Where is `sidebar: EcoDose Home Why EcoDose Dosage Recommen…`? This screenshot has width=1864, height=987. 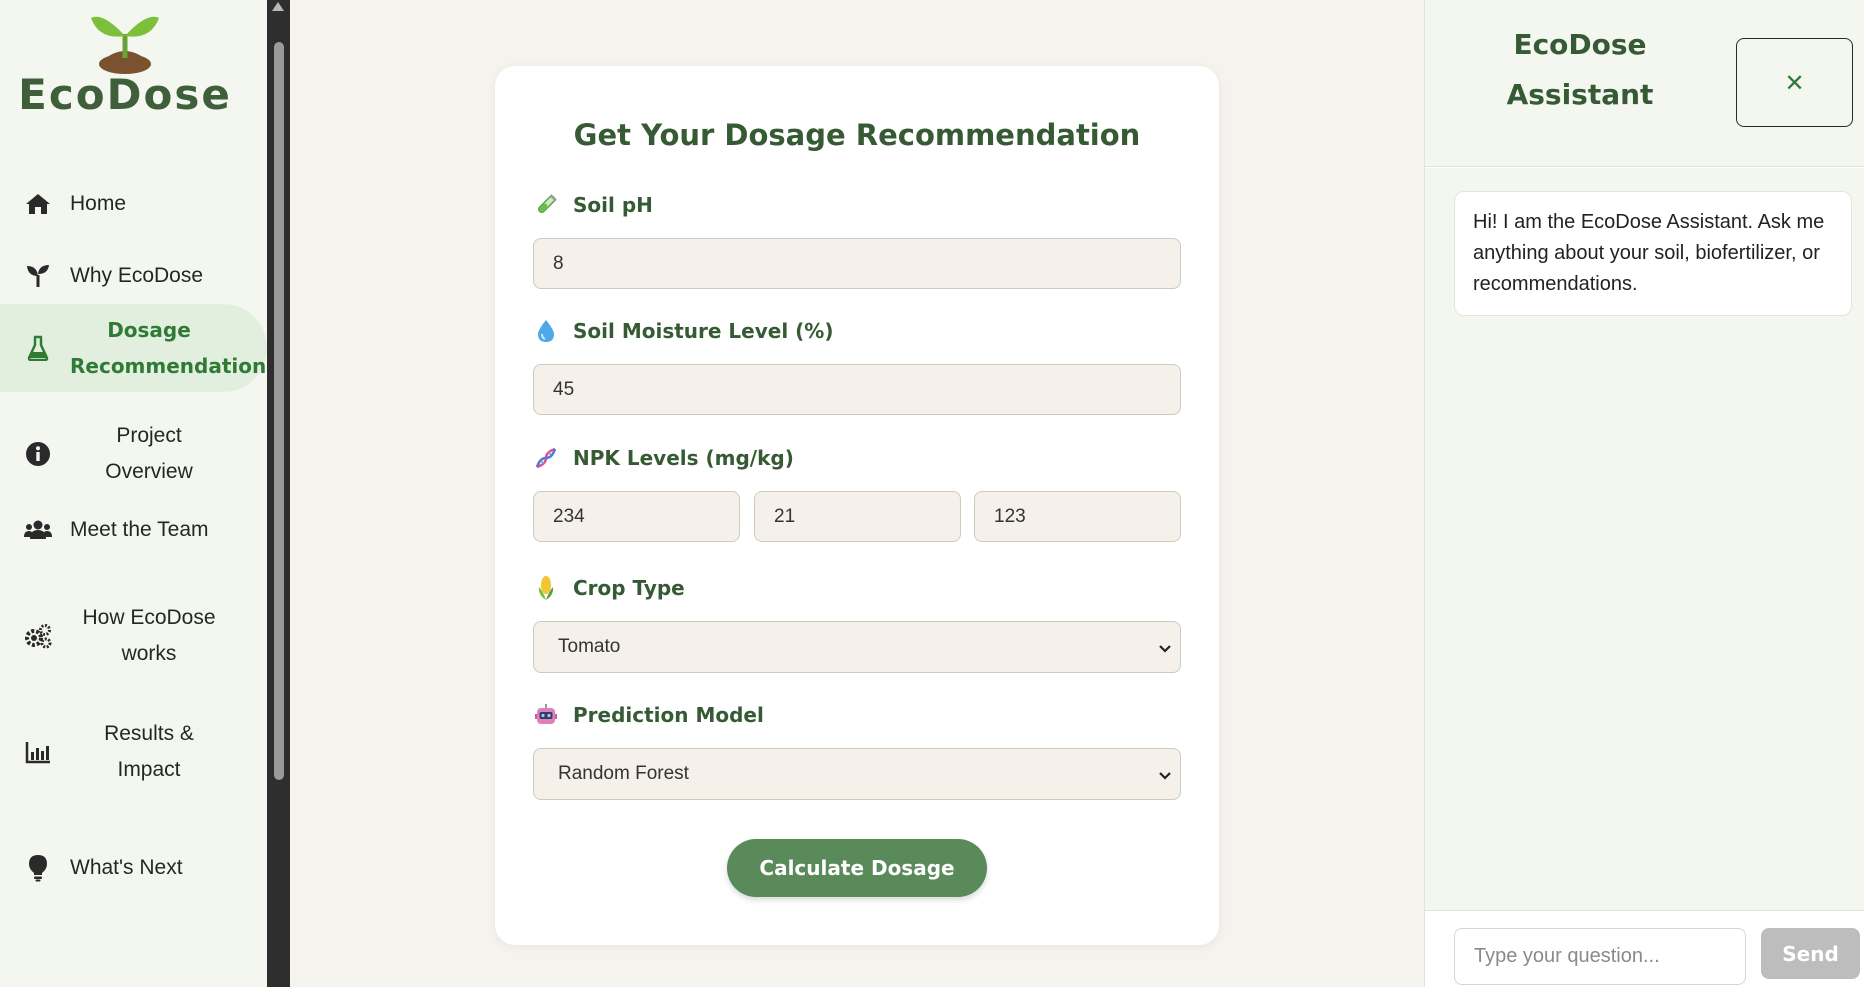
sidebar: EcoDose Home Why EcoDose Dosage Recommen… is located at coordinates (133, 493).